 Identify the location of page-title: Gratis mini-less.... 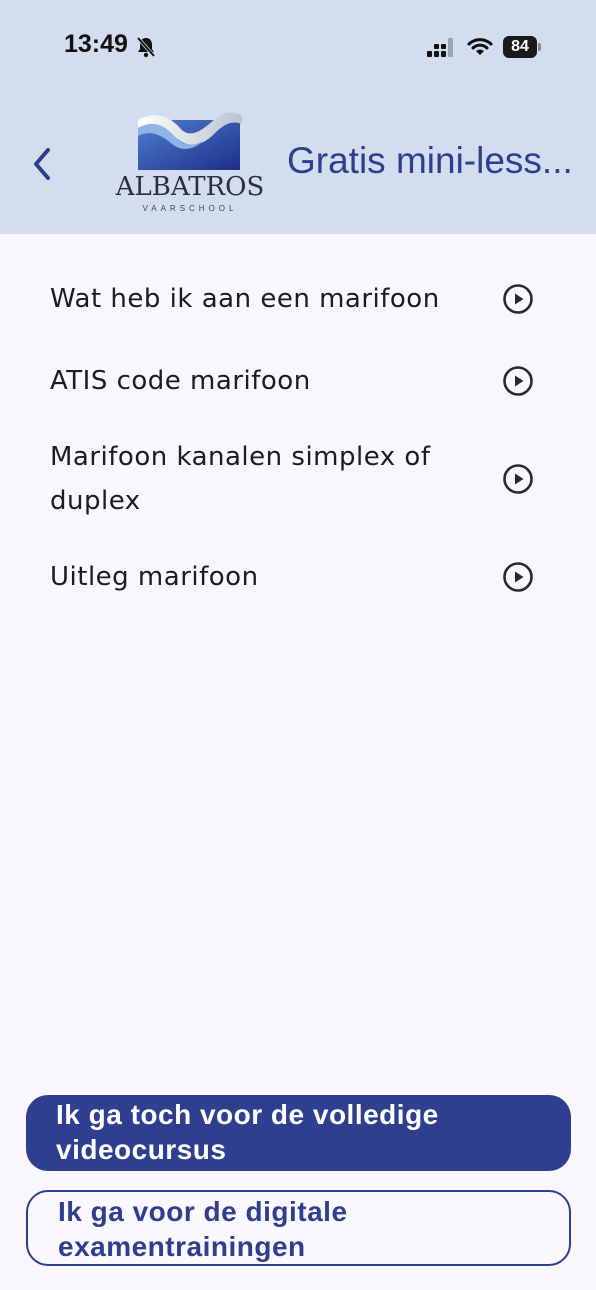
(430, 160).